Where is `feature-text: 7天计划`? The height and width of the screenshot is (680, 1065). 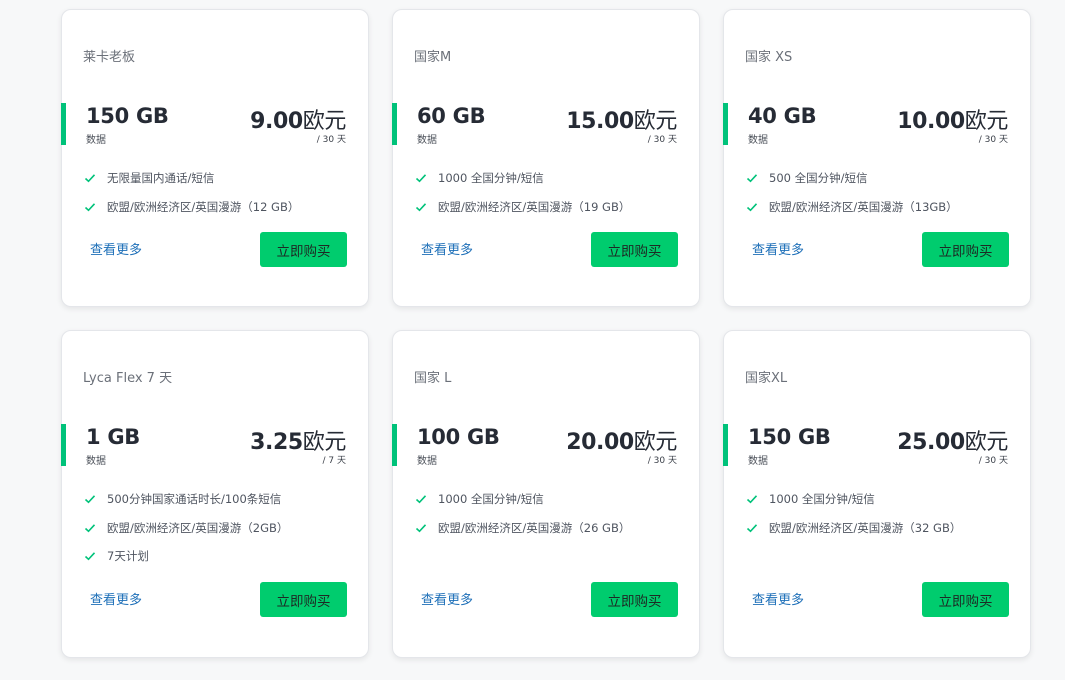
feature-text: 7天计划 is located at coordinates (128, 556).